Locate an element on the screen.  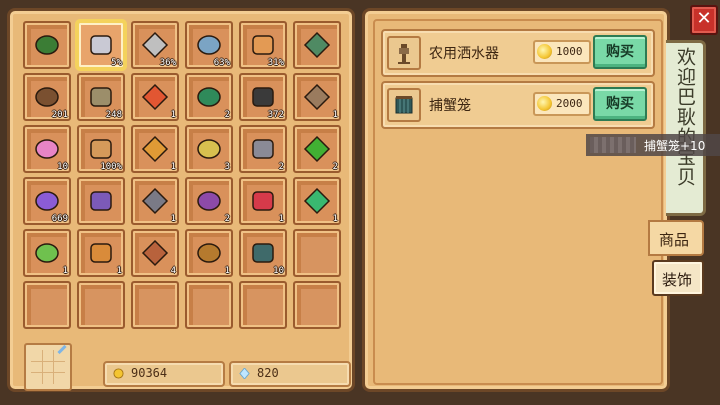
grid-icon is located at coordinates (48, 367).